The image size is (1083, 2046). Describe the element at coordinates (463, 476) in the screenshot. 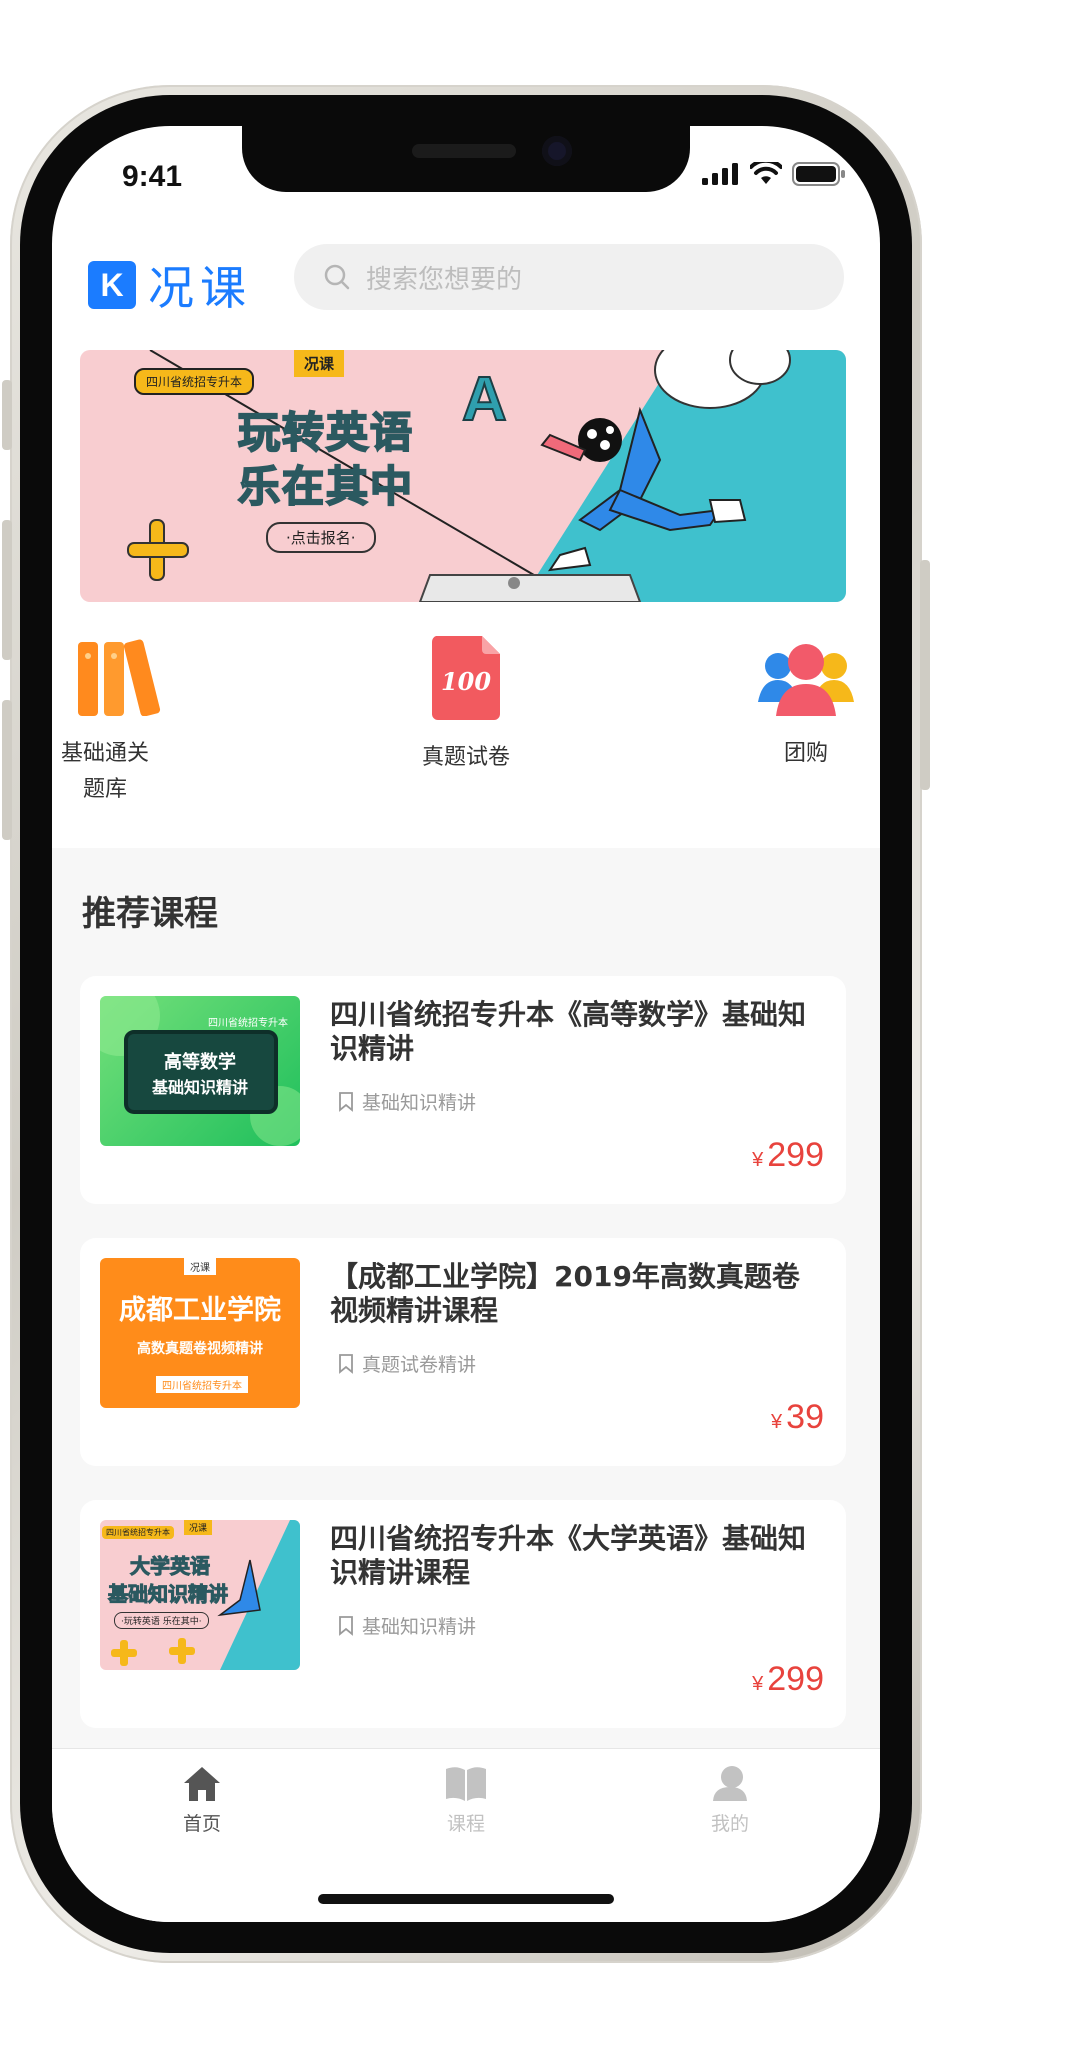

I see `promo-banner: A 四川省统招专升本 况课 玩转英语 乐在其中 ·点击报名·` at that location.